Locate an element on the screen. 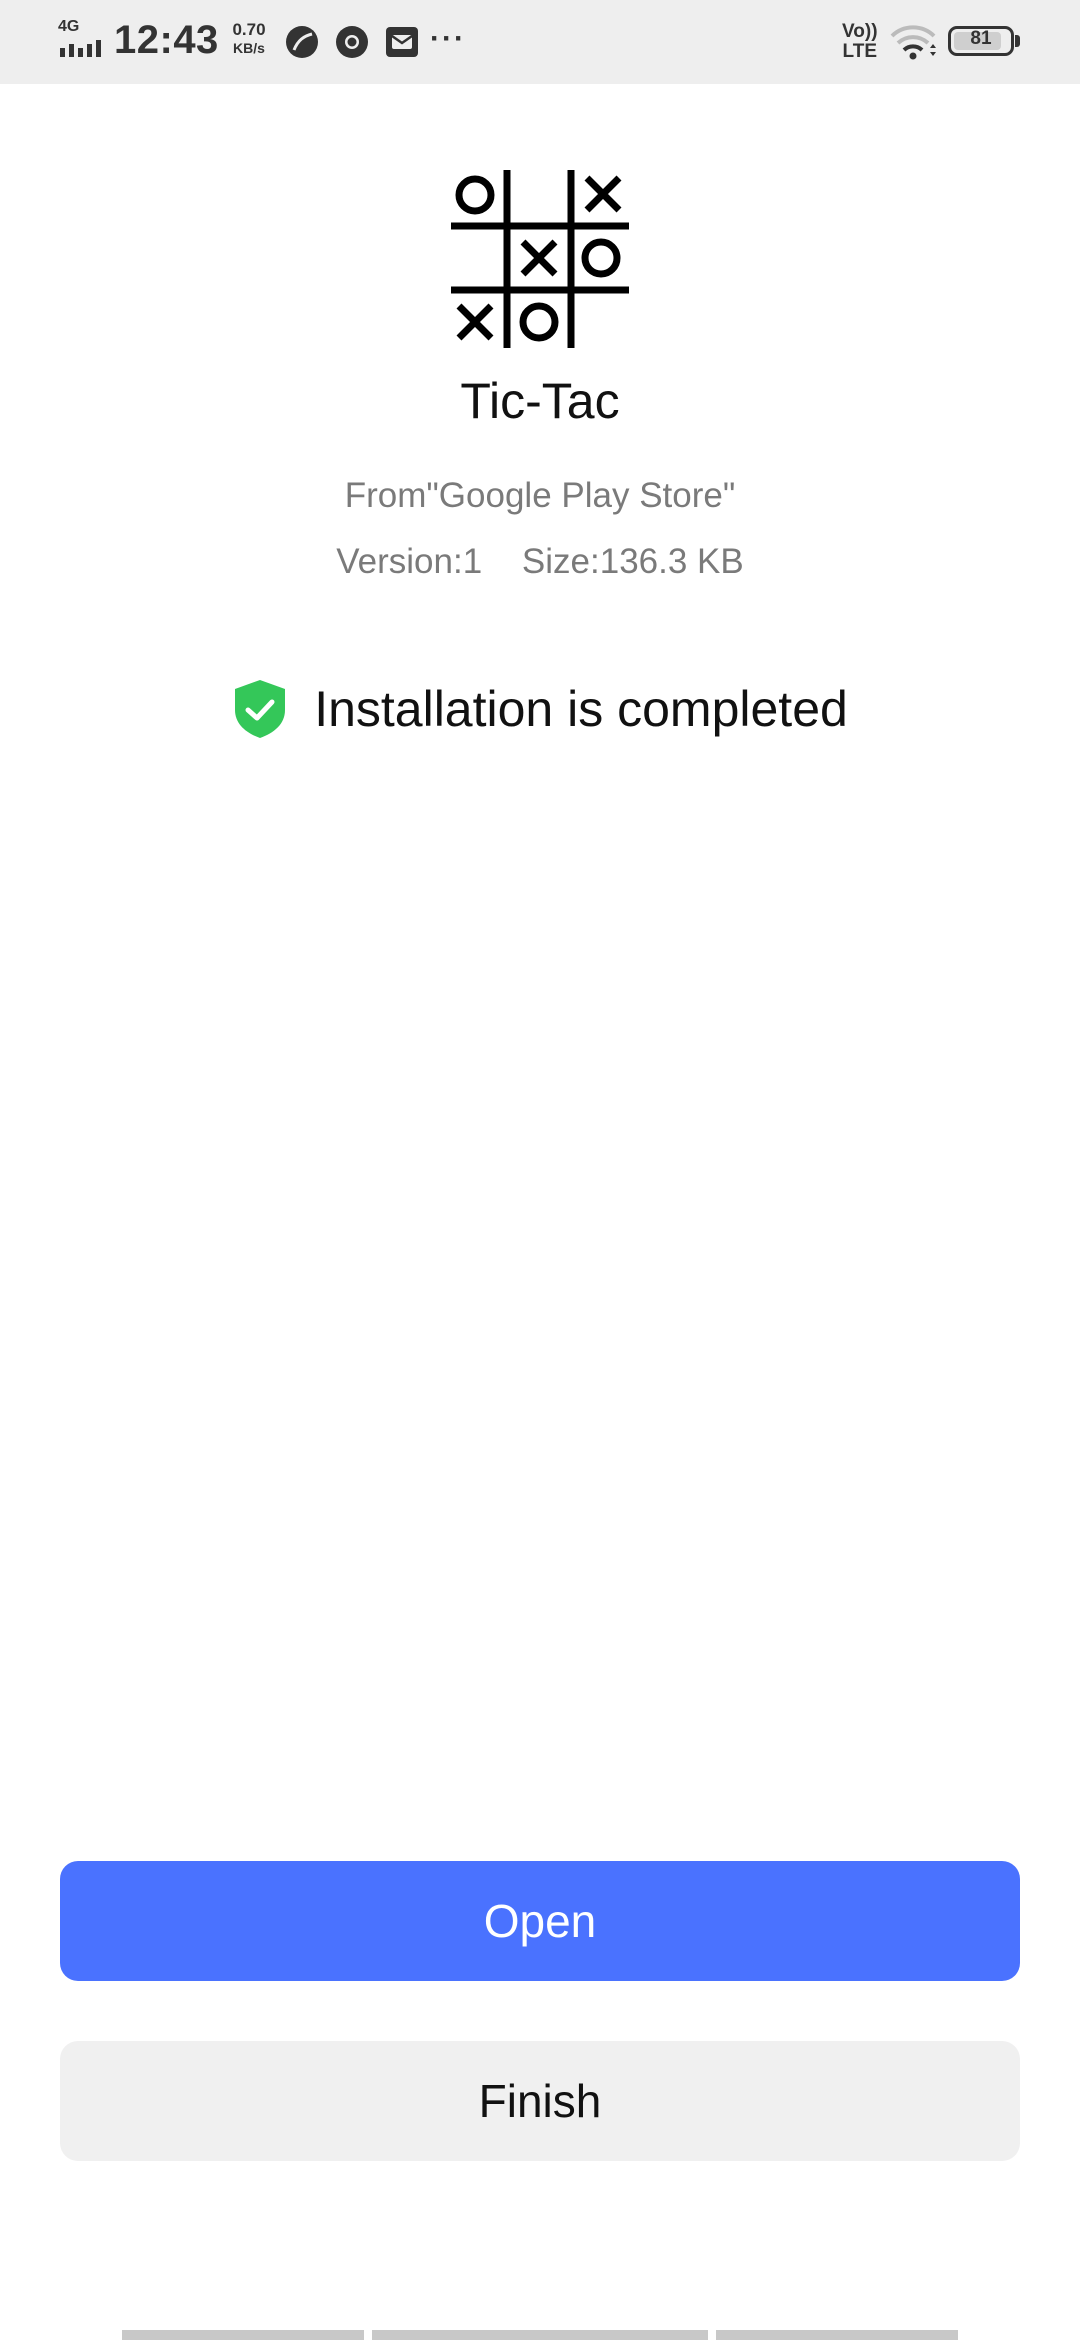  install-status: Installation is completed is located at coordinates (540, 709).